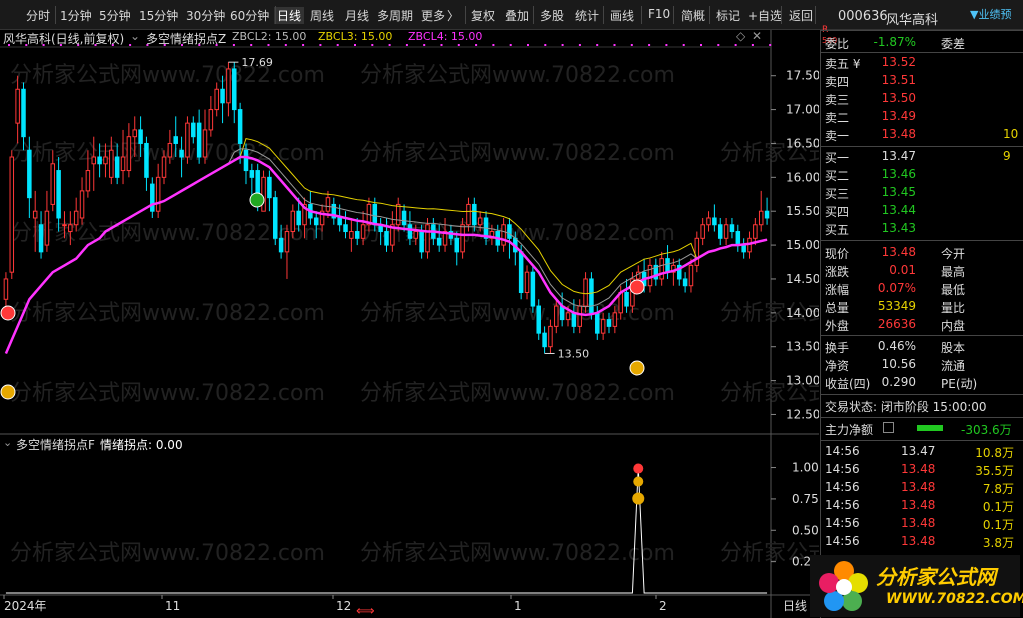  Describe the element at coordinates (158, 15) in the screenshot. I see `toolbar-item-3: 15分钟` at that location.